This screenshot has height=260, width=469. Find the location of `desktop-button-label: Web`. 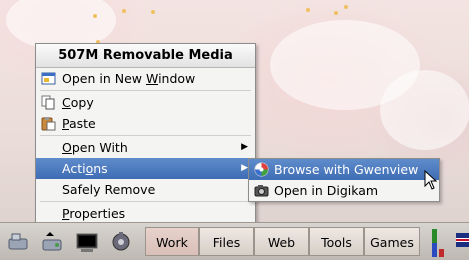

desktop-button-label: Web is located at coordinates (281, 242).